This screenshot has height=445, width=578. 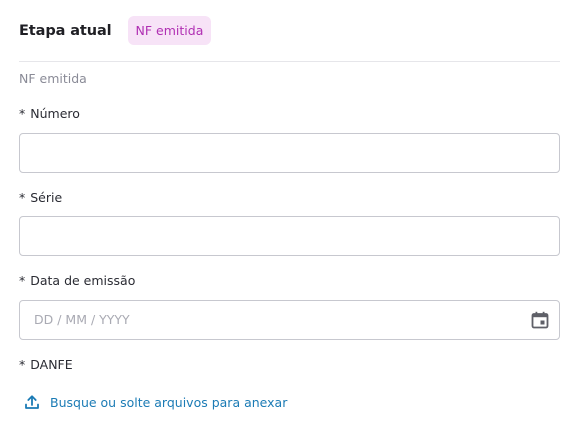 What do you see at coordinates (289, 320) in the screenshot?
I see `data-emissao-input: DD / MM / YYYY` at bounding box center [289, 320].